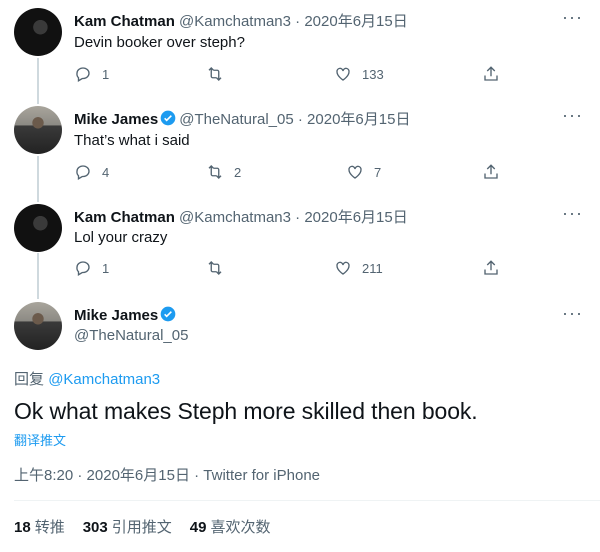 This screenshot has height=552, width=600. I want to click on like-count: 133, so click(373, 74).